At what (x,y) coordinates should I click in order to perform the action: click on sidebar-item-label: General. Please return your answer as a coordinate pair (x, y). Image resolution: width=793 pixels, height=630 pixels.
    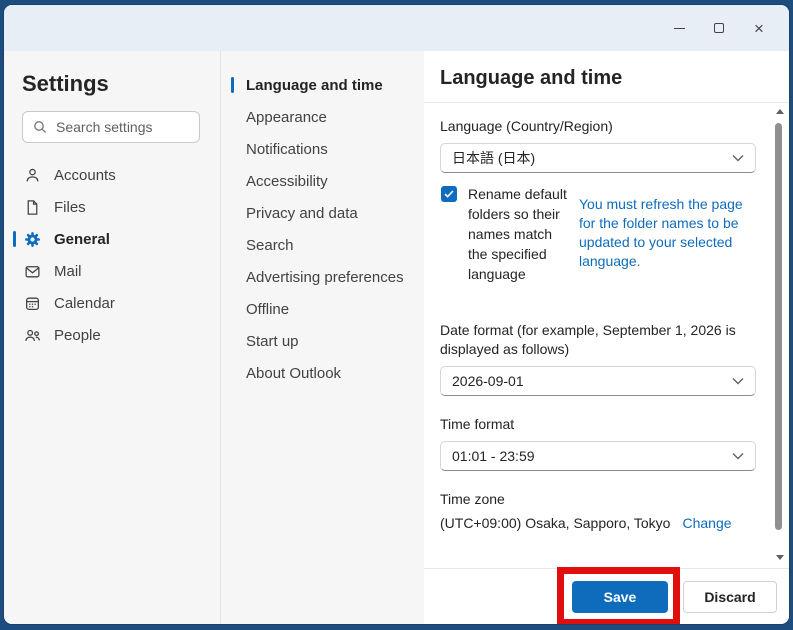
    Looking at the image, I should click on (82, 239).